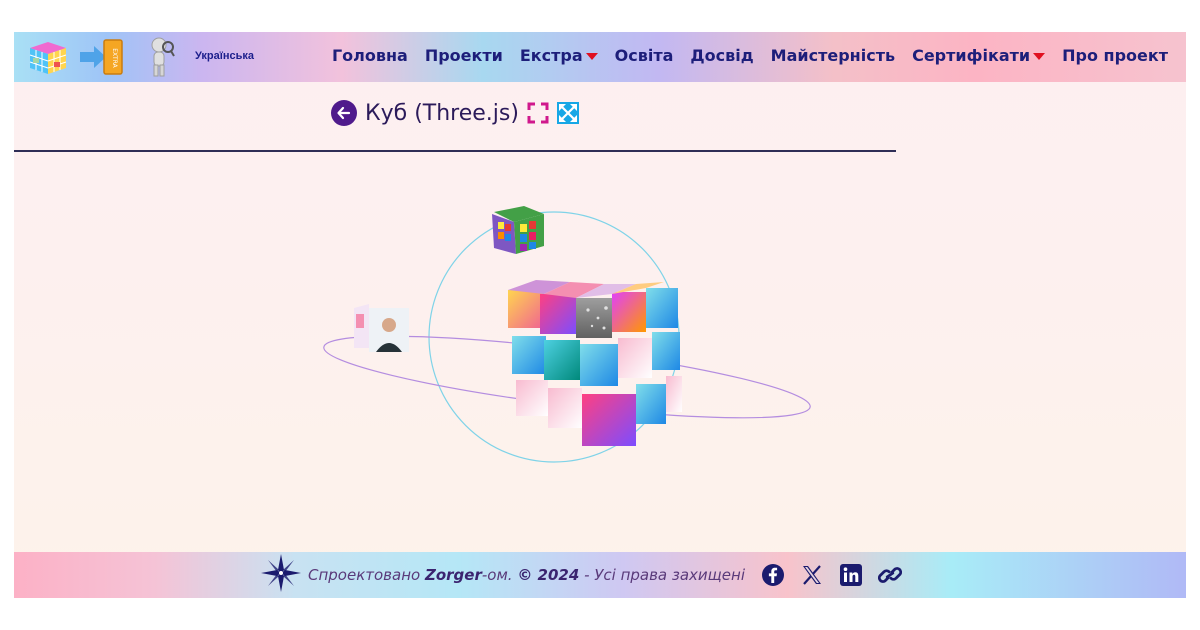  What do you see at coordinates (595, 363) in the screenshot?
I see `main-rubik-cube` at bounding box center [595, 363].